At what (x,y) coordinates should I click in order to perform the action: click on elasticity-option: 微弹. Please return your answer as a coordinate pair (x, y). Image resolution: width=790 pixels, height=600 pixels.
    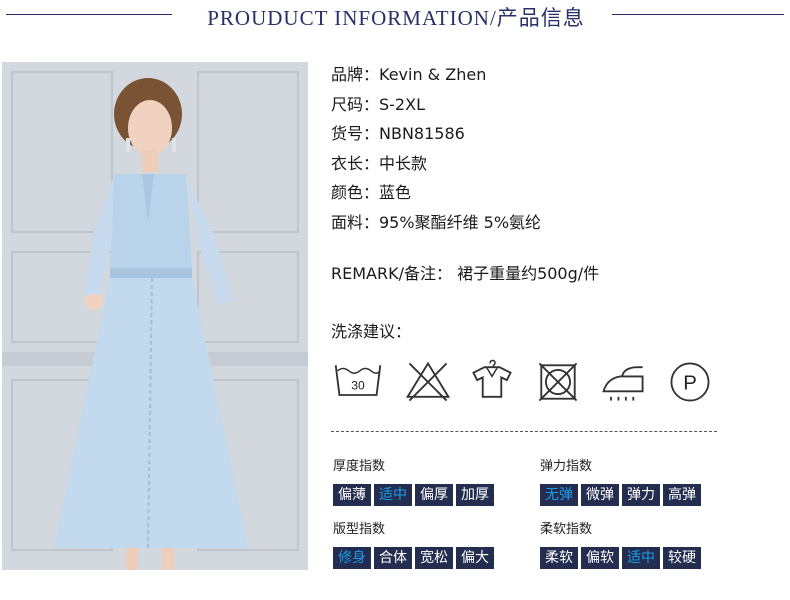
    Looking at the image, I should click on (600, 495).